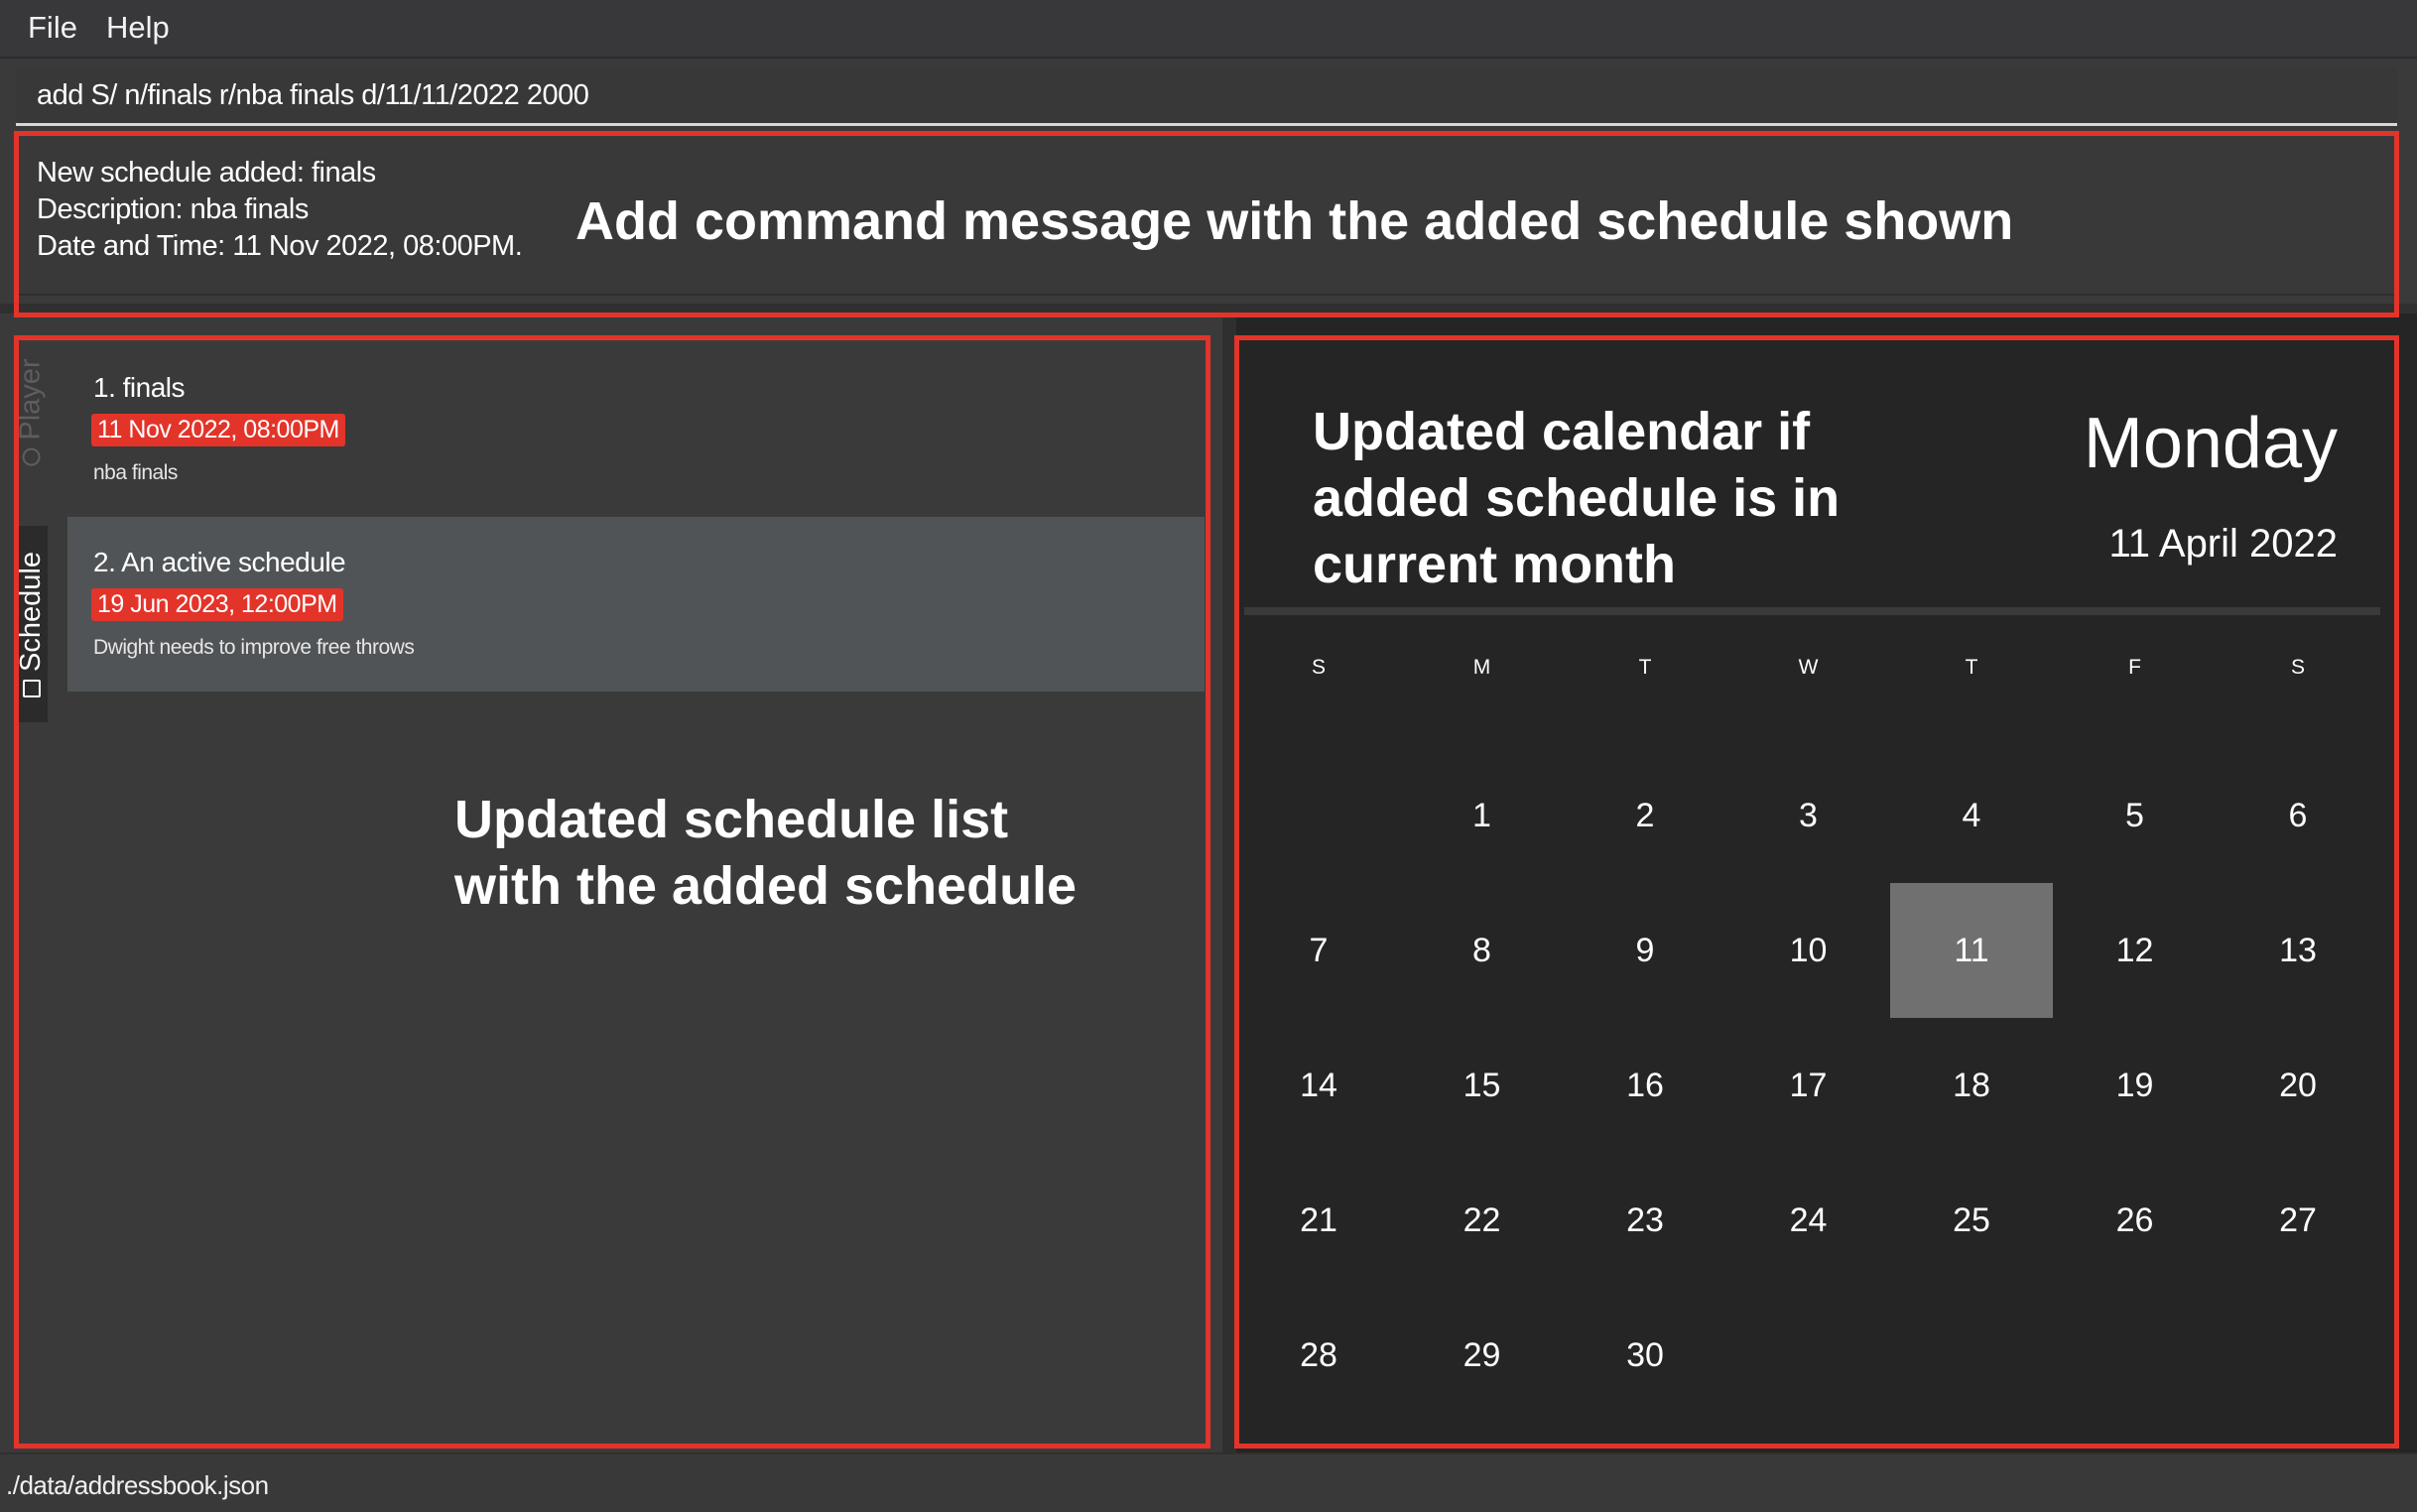 Image resolution: width=2417 pixels, height=1512 pixels. What do you see at coordinates (1208, 1482) in the screenshot?
I see `status-bar: ./data/addressbook.json` at bounding box center [1208, 1482].